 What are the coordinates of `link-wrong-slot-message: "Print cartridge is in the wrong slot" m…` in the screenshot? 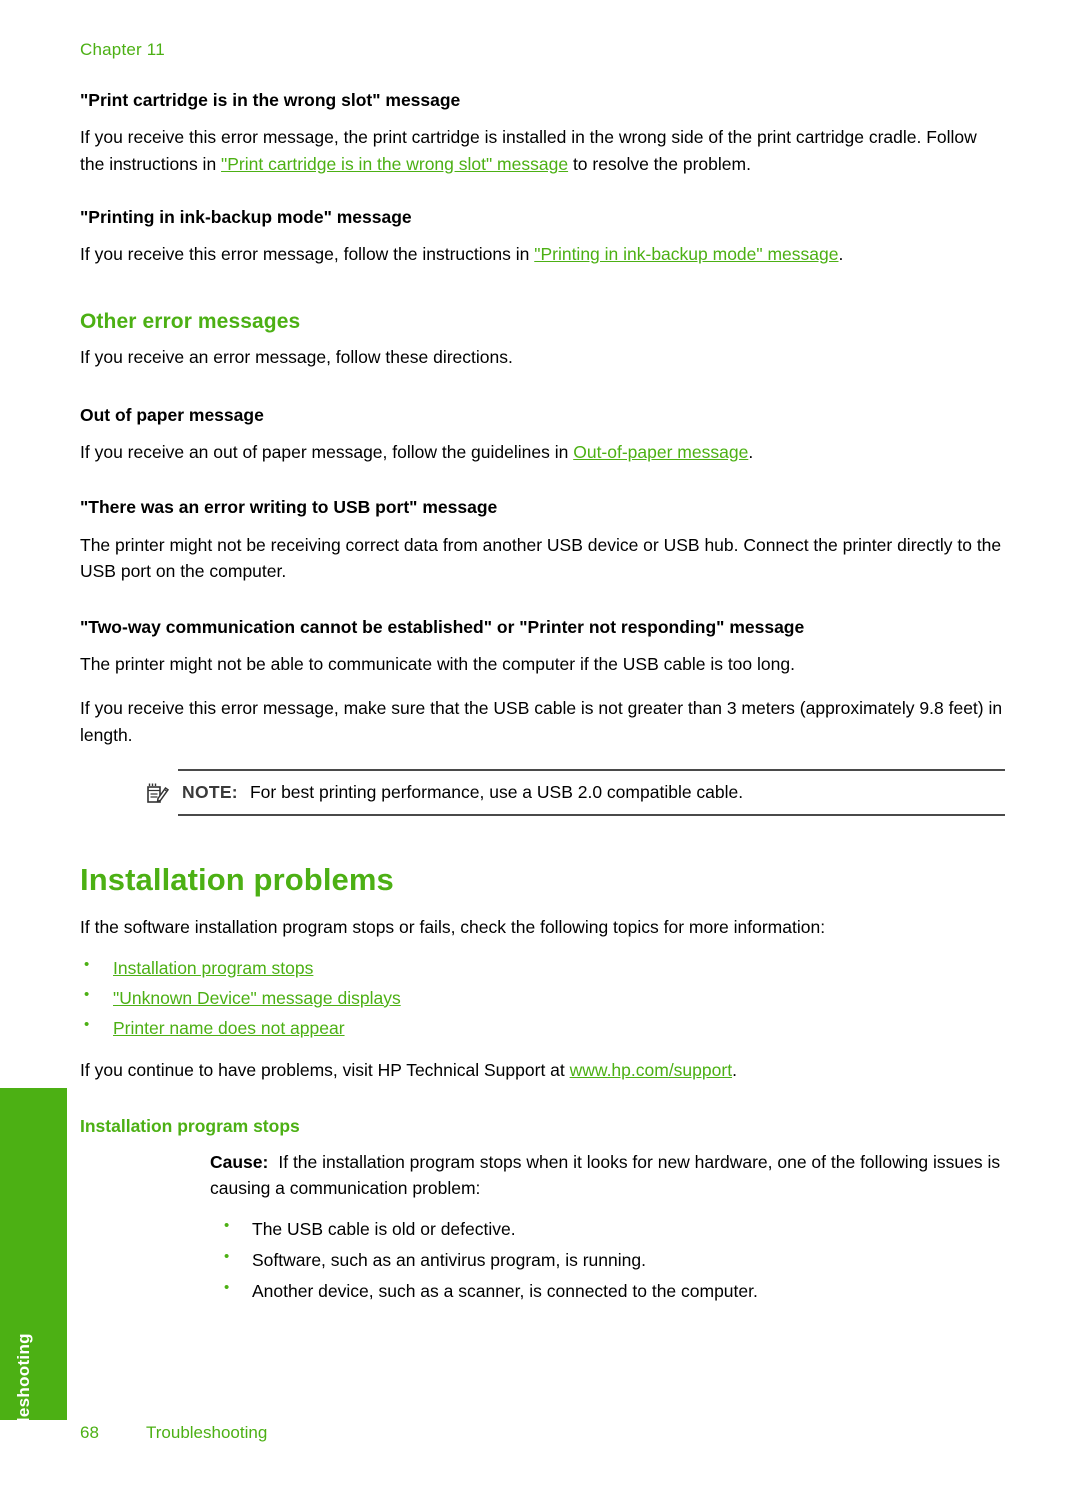 It's located at (394, 164).